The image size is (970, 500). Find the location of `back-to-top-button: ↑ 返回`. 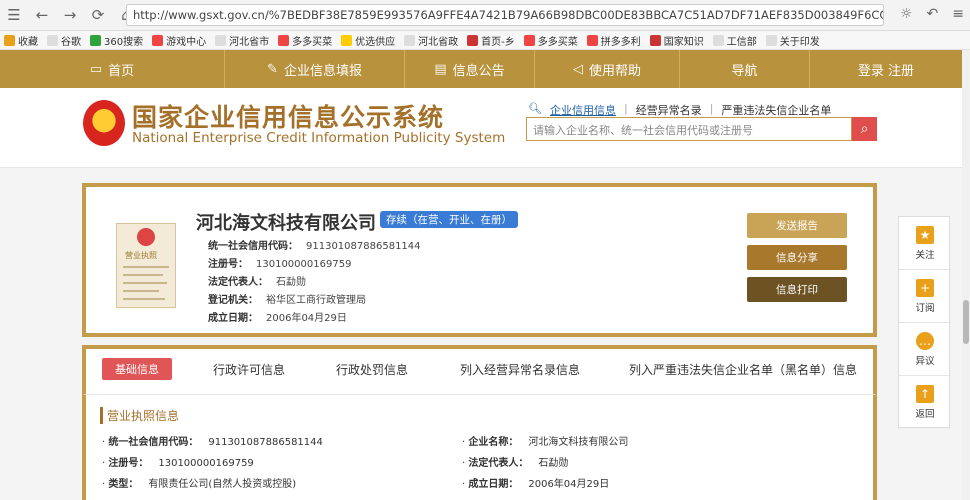

back-to-top-button: ↑ 返回 is located at coordinates (925, 402).